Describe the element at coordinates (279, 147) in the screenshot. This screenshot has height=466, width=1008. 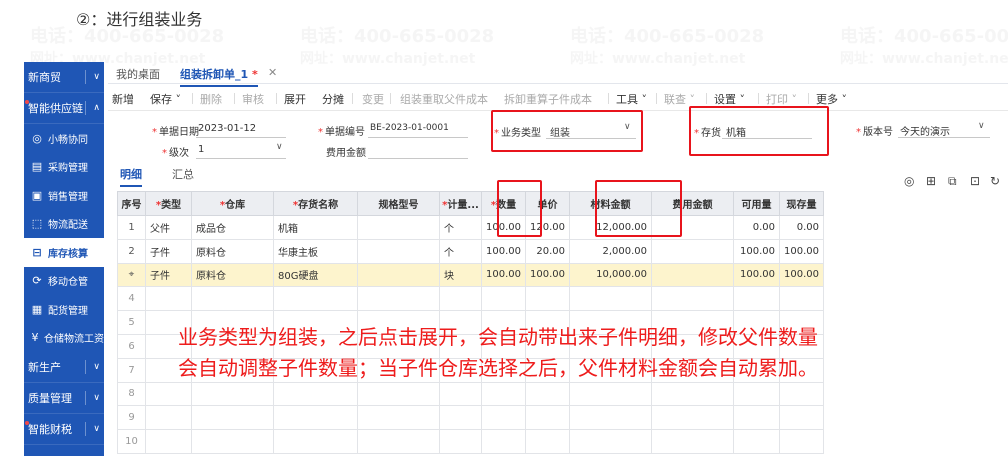
I see `level-chevron-down-icon: ∨` at that location.